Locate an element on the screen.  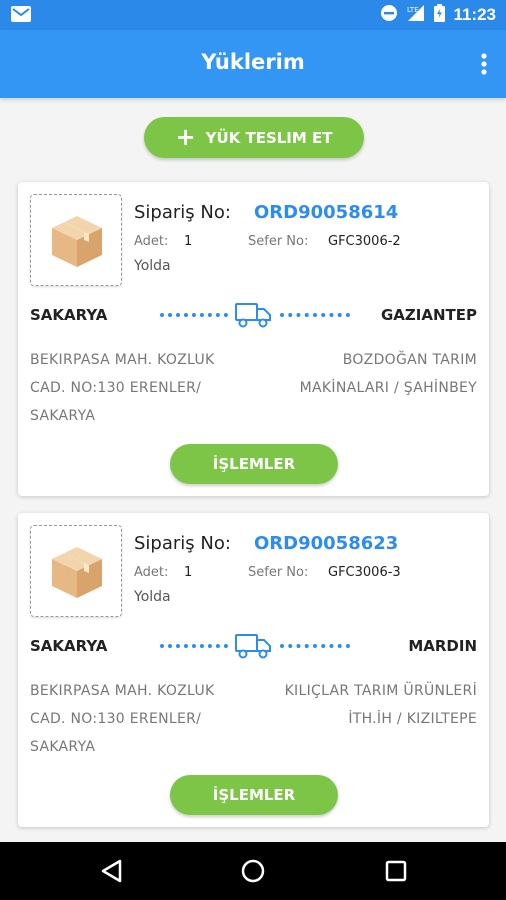
page-title: Yüklerim is located at coordinates (253, 62).